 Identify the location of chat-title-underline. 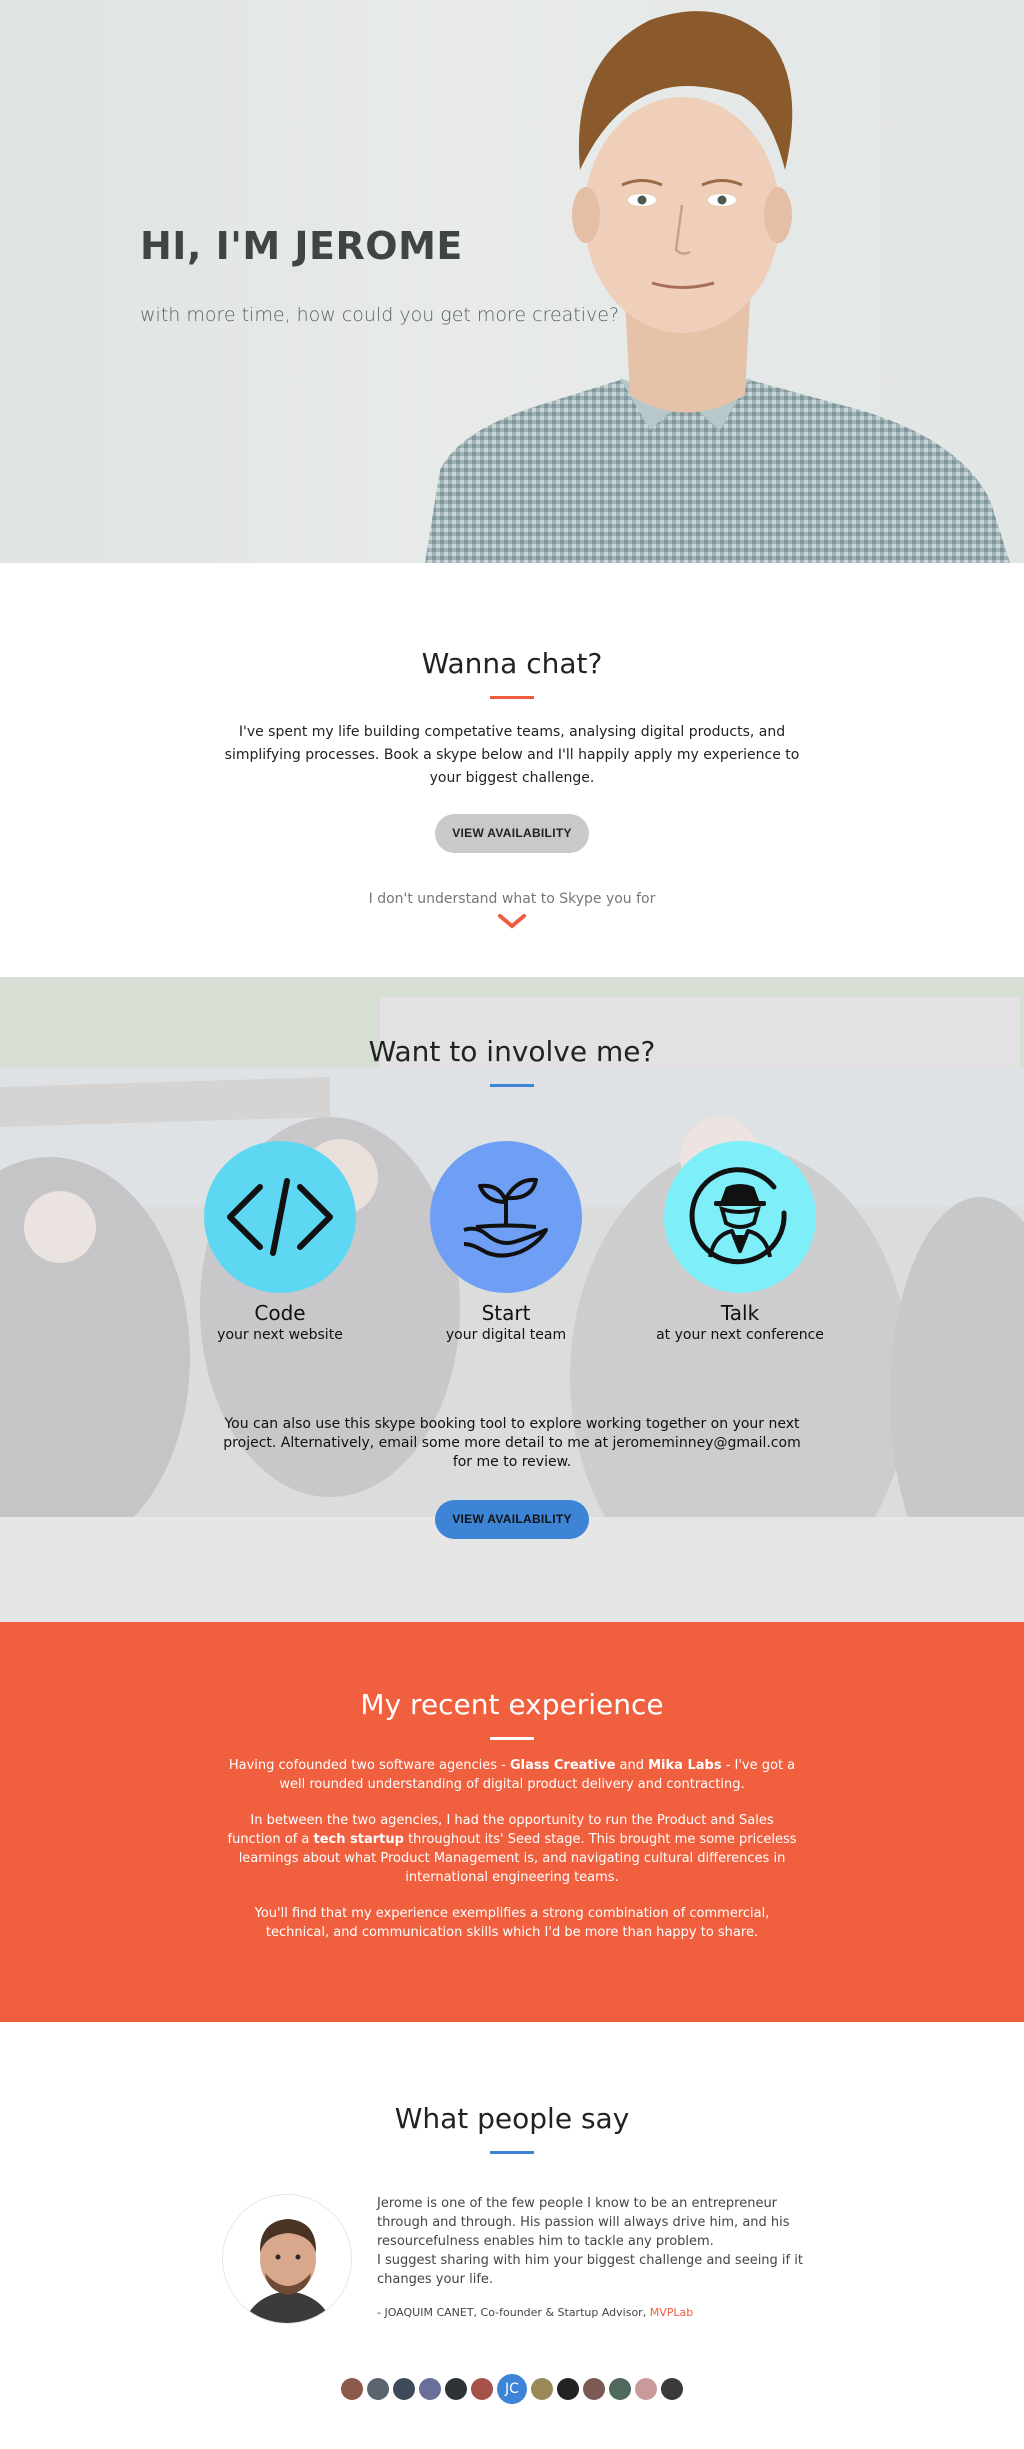
(512, 697).